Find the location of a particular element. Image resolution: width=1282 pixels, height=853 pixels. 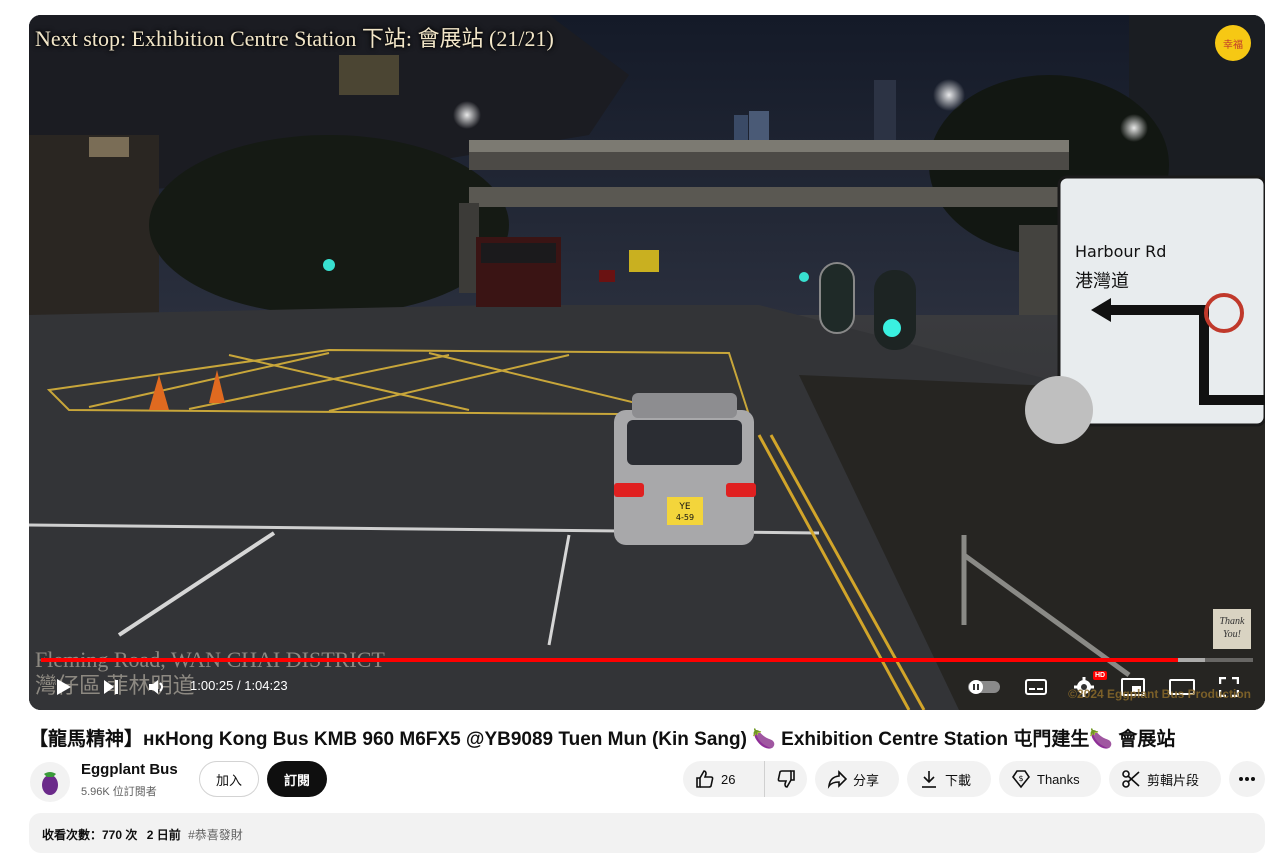

share-button: 分享 is located at coordinates (857, 779).